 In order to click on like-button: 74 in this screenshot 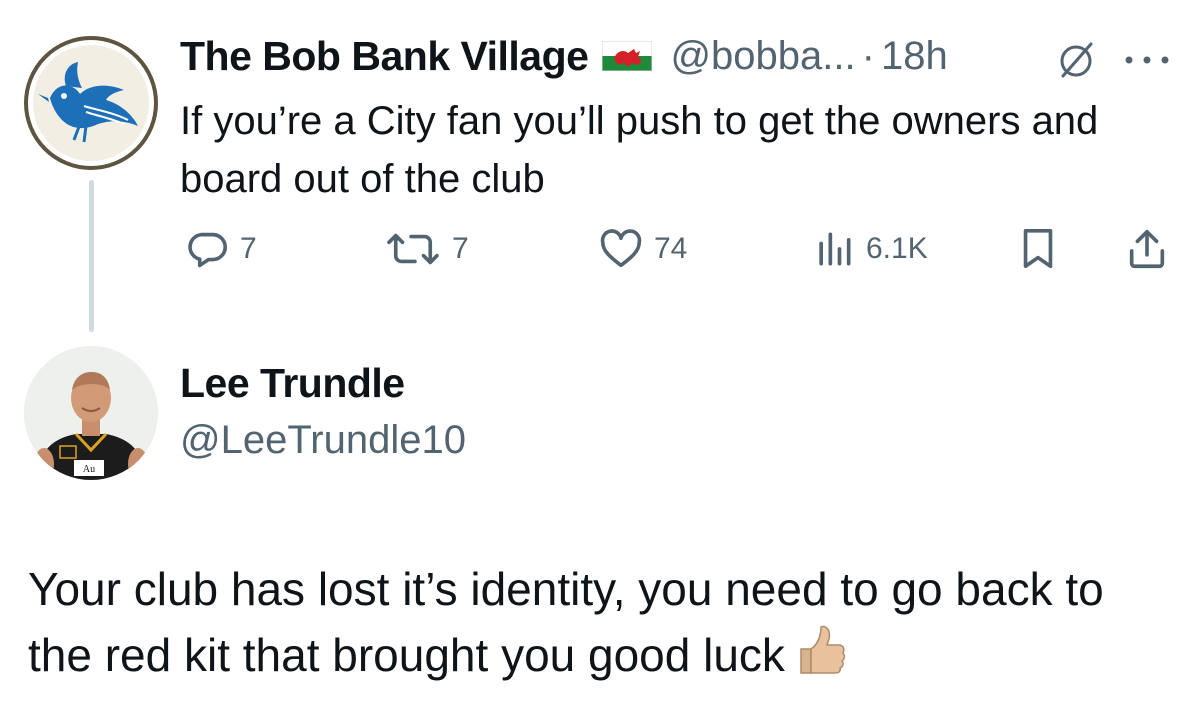, I will do `click(642, 249)`.